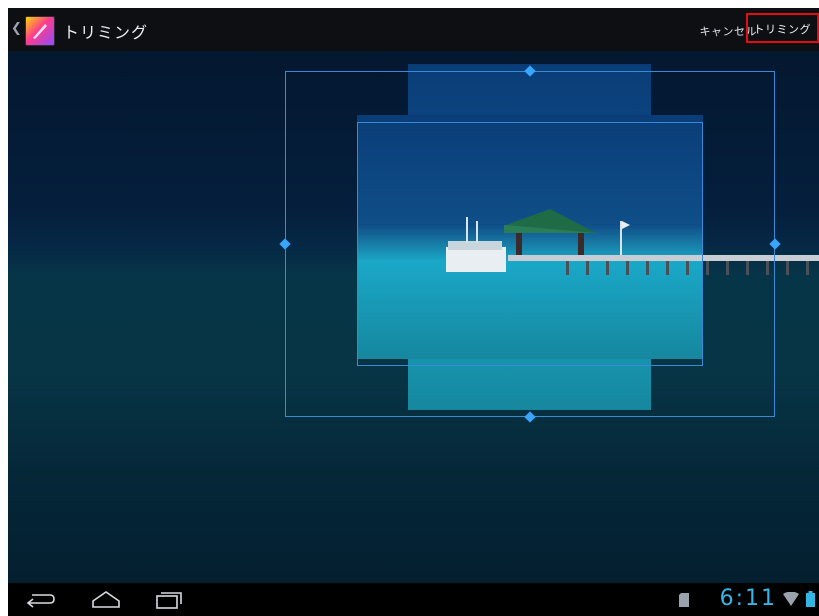 The height and width of the screenshot is (616, 819). I want to click on status-clock: 6:11, so click(748, 598).